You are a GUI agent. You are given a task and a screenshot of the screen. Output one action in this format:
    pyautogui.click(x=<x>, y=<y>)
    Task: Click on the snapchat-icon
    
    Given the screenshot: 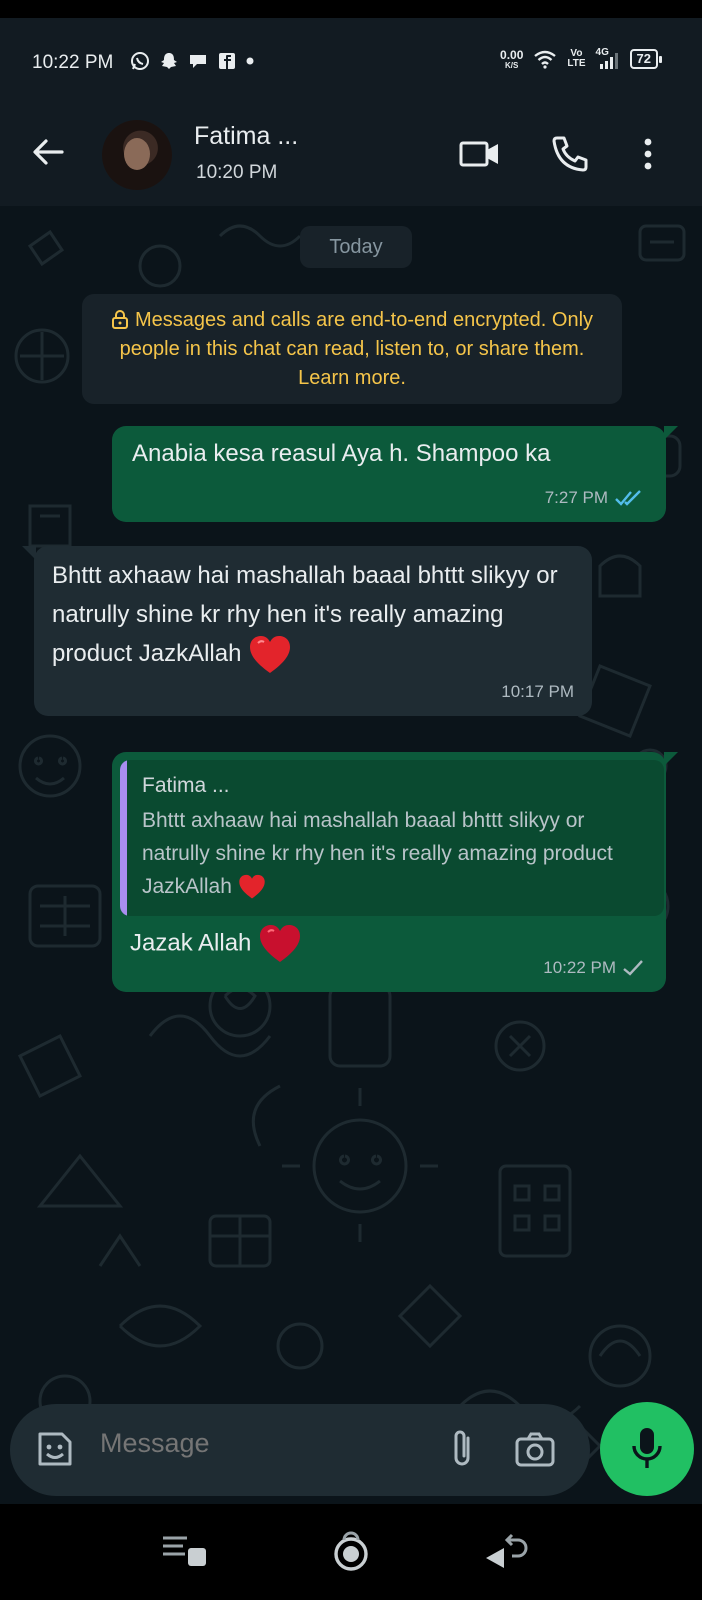 What is the action you would take?
    pyautogui.click(x=169, y=61)
    